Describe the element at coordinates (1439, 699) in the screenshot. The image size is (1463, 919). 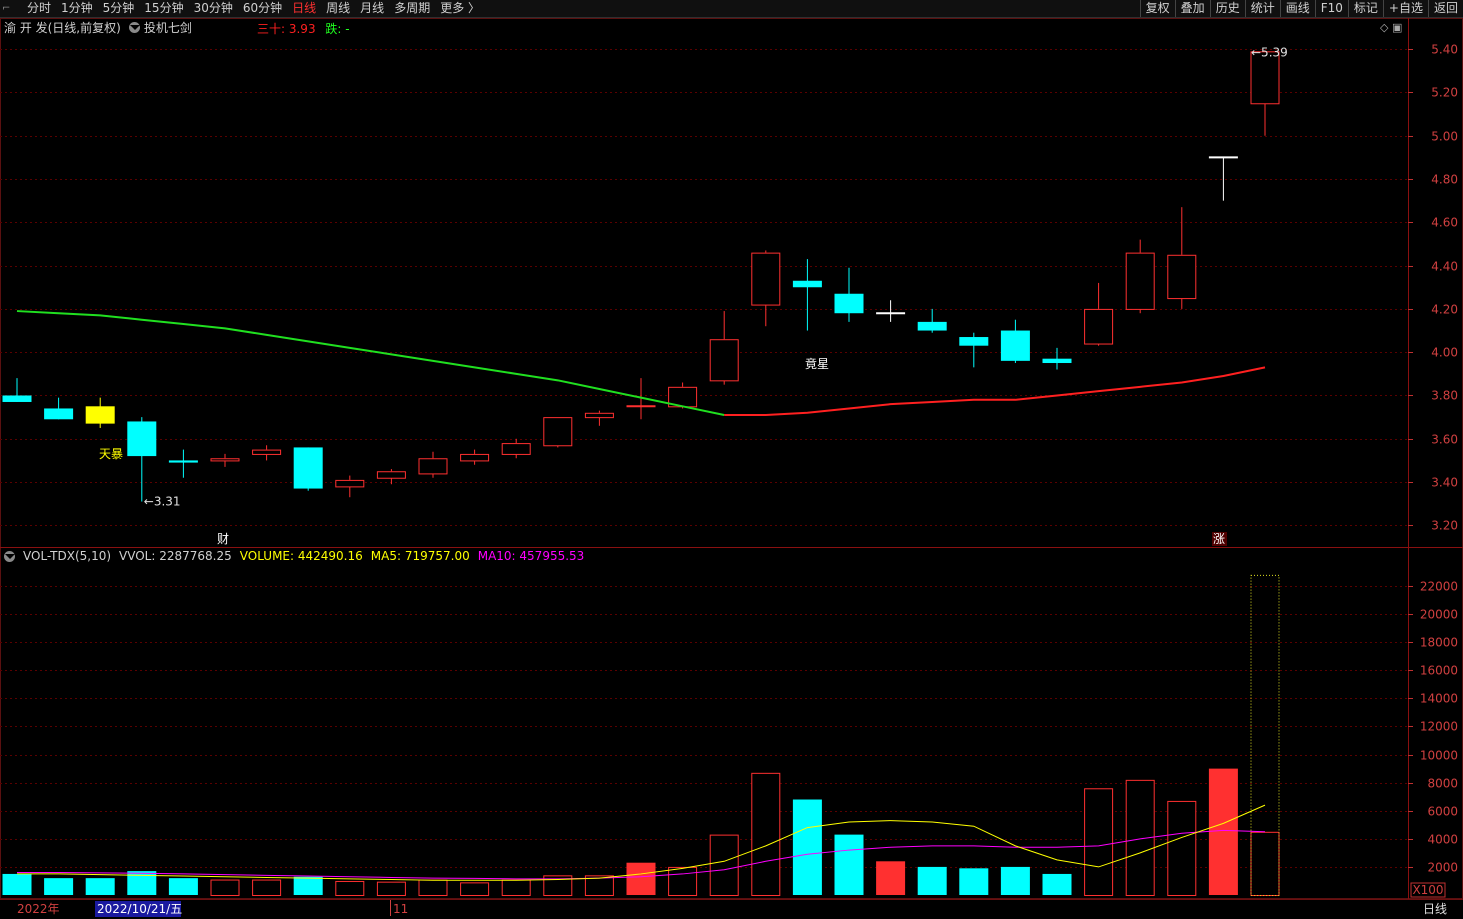
I see `volume-tick-label-6: 14000` at that location.